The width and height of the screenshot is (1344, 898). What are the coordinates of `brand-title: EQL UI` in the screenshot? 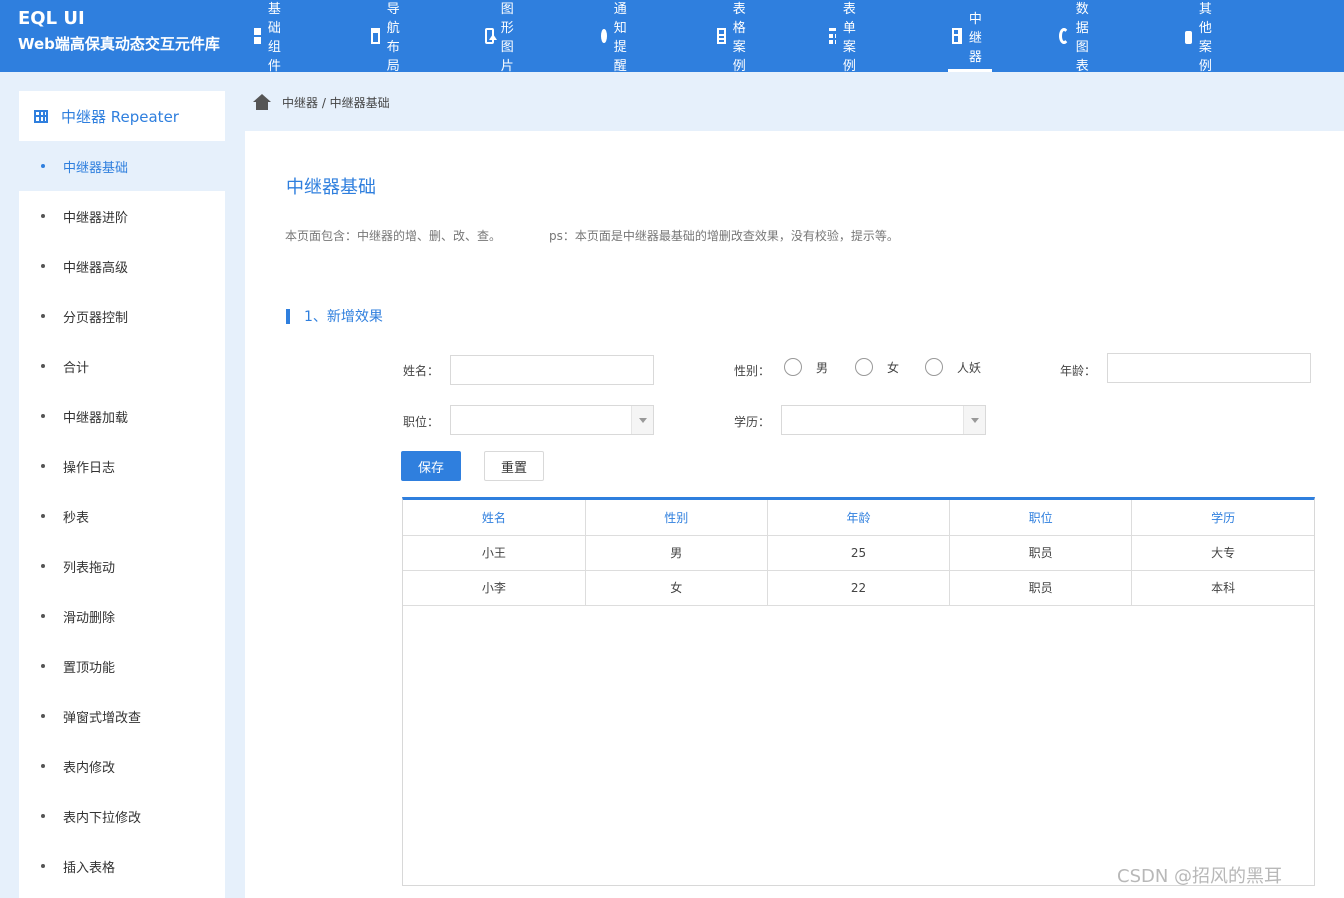 It's located at (51, 18).